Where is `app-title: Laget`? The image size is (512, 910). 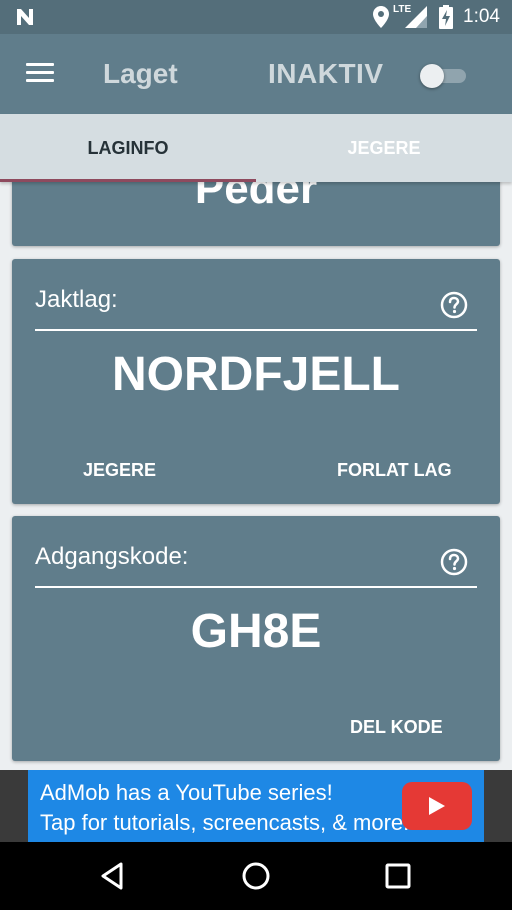 app-title: Laget is located at coordinates (140, 73).